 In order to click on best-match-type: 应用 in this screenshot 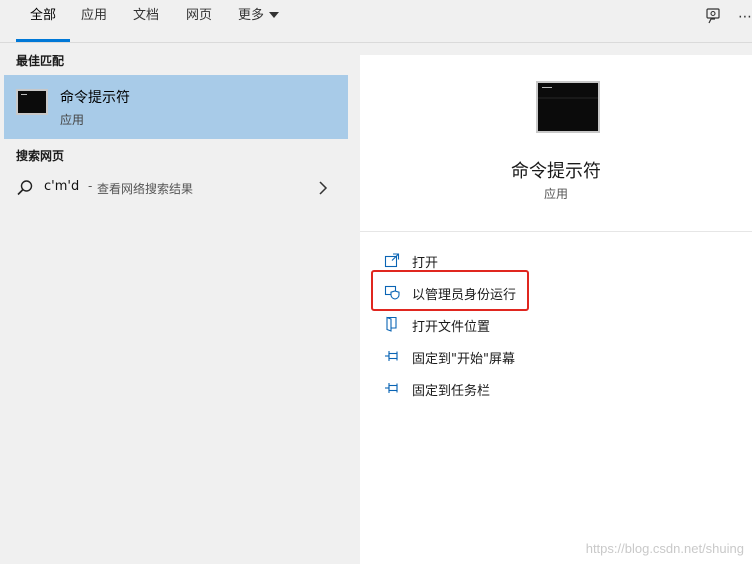, I will do `click(72, 120)`.